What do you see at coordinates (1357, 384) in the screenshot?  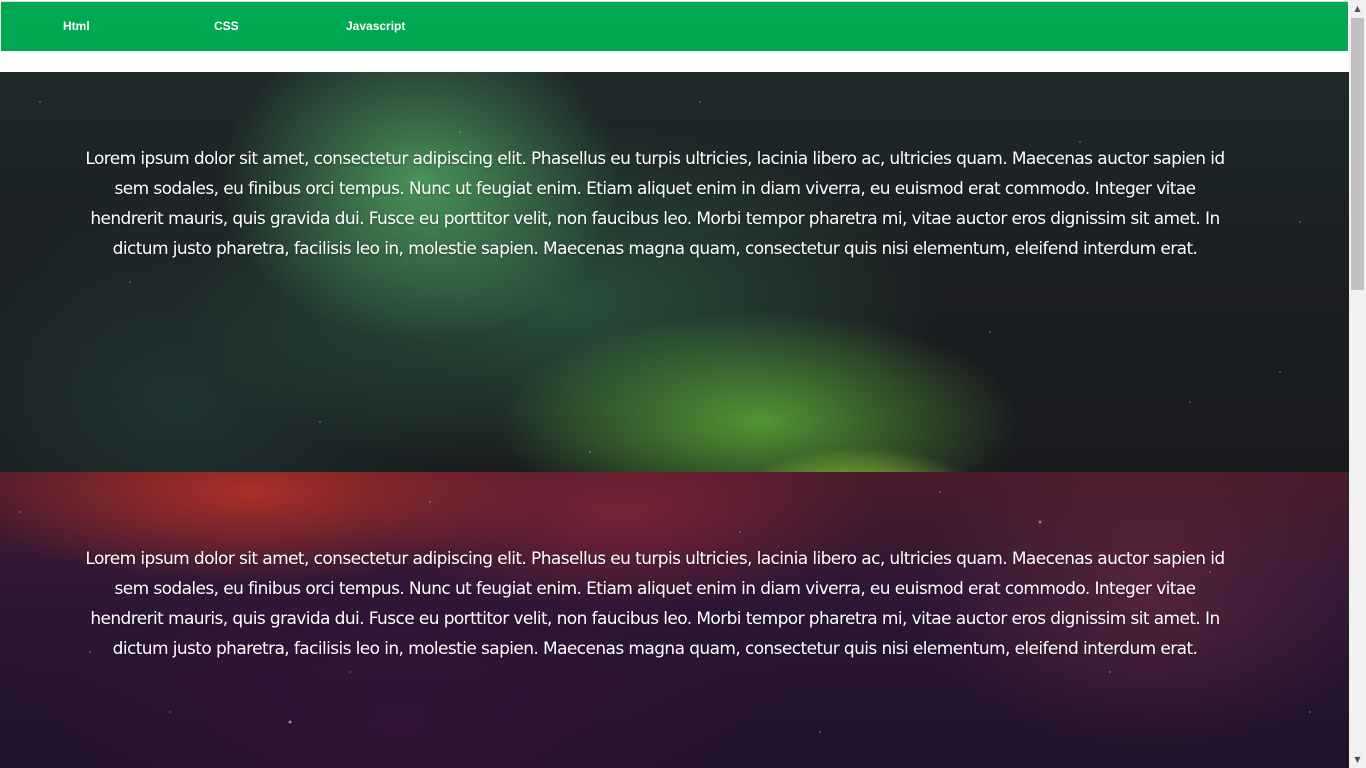 I see `vertical-scrollbar: ▲ ▼` at bounding box center [1357, 384].